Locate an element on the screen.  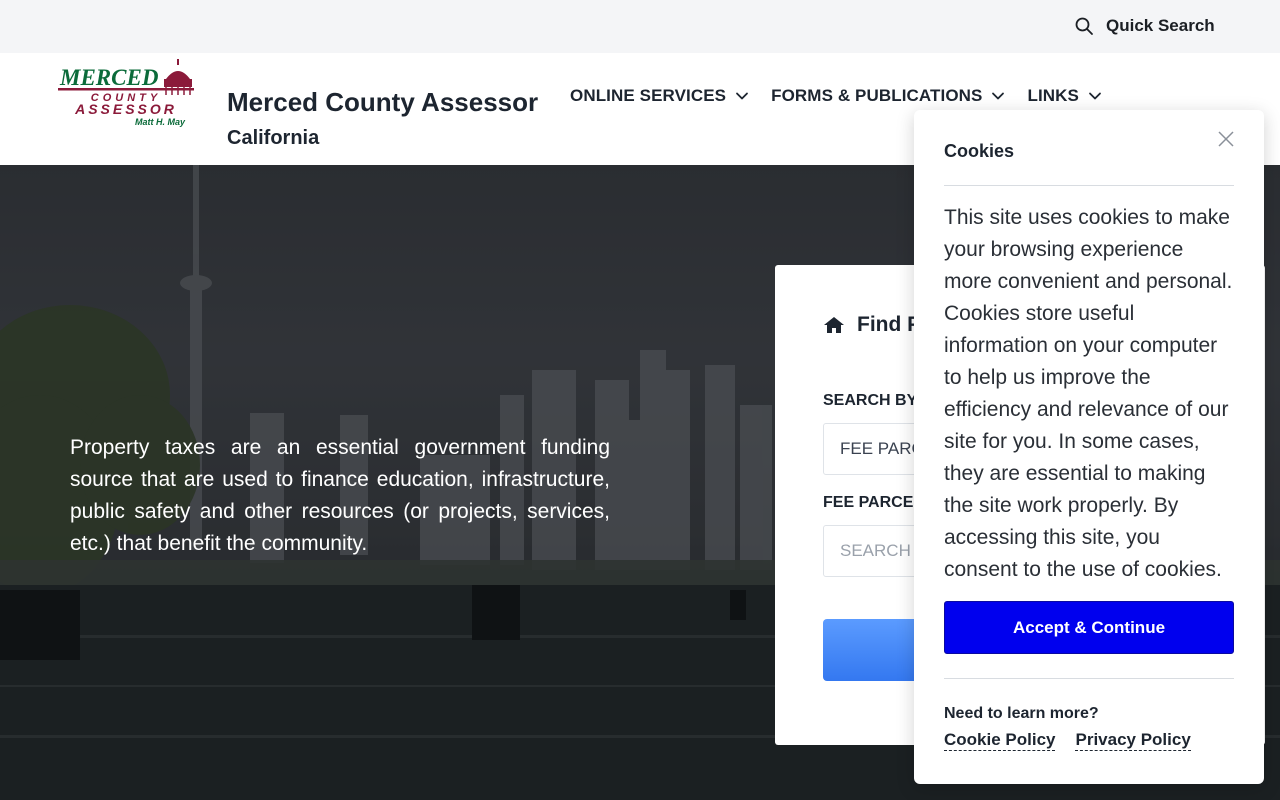
quick-search-label: Quick Search is located at coordinates (1160, 25).